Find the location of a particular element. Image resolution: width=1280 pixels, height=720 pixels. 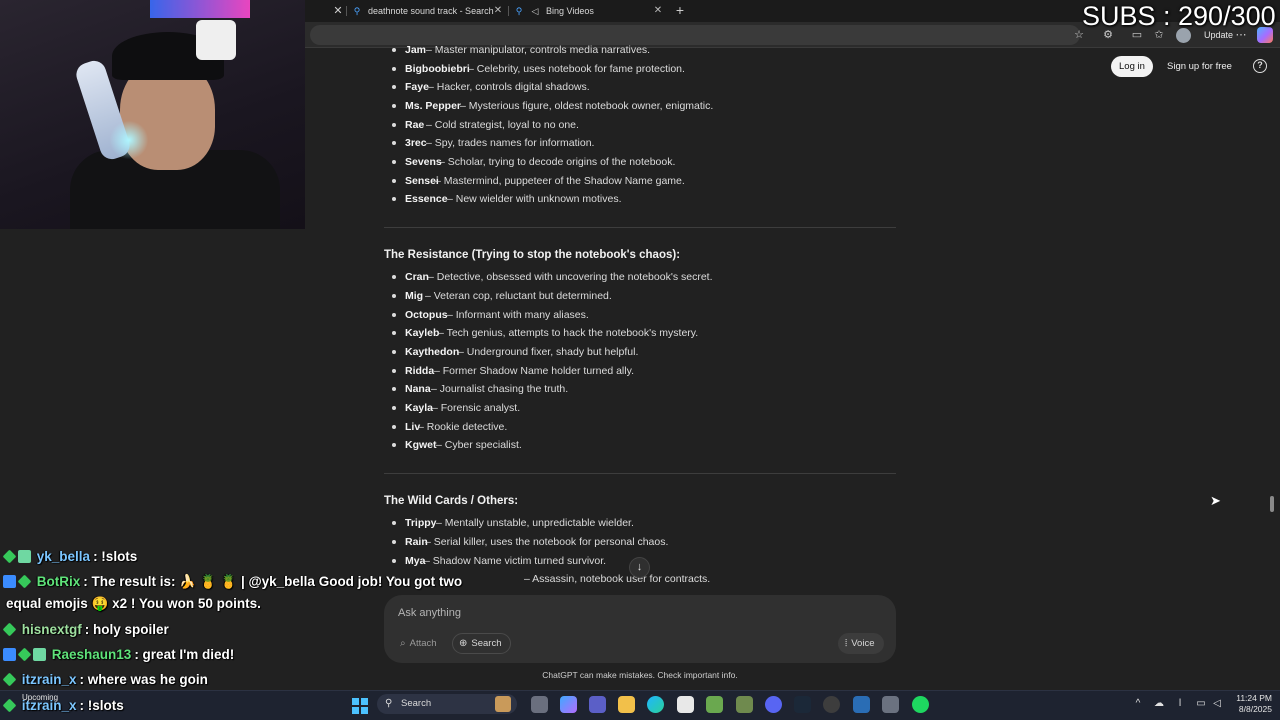

character-name: Sevens is located at coordinates (423, 162).